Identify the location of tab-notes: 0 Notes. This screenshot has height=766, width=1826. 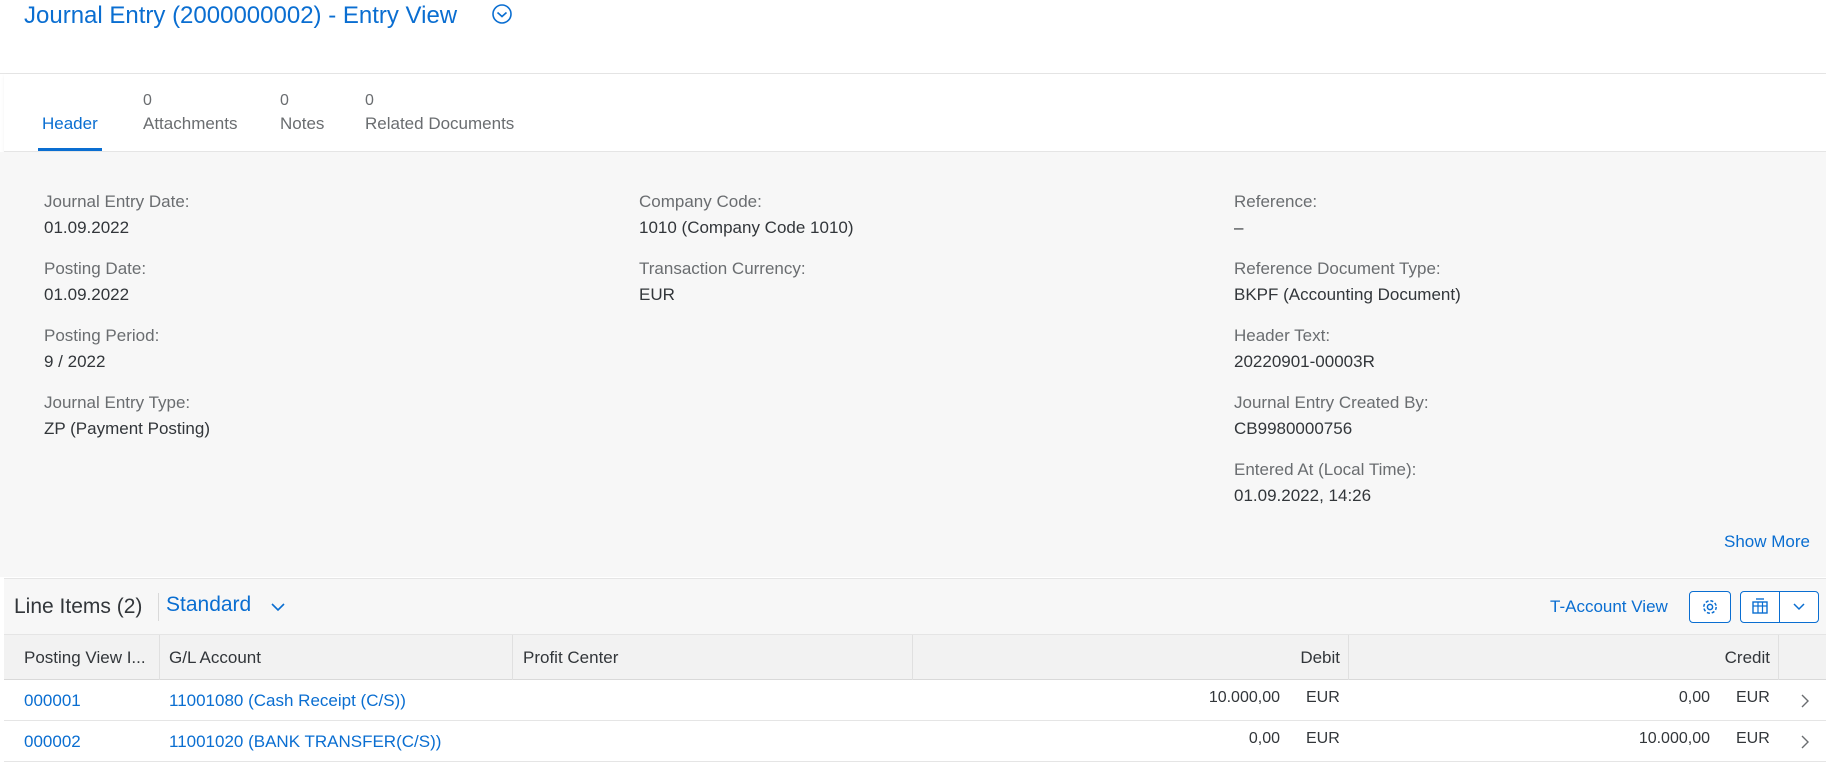
(310, 113).